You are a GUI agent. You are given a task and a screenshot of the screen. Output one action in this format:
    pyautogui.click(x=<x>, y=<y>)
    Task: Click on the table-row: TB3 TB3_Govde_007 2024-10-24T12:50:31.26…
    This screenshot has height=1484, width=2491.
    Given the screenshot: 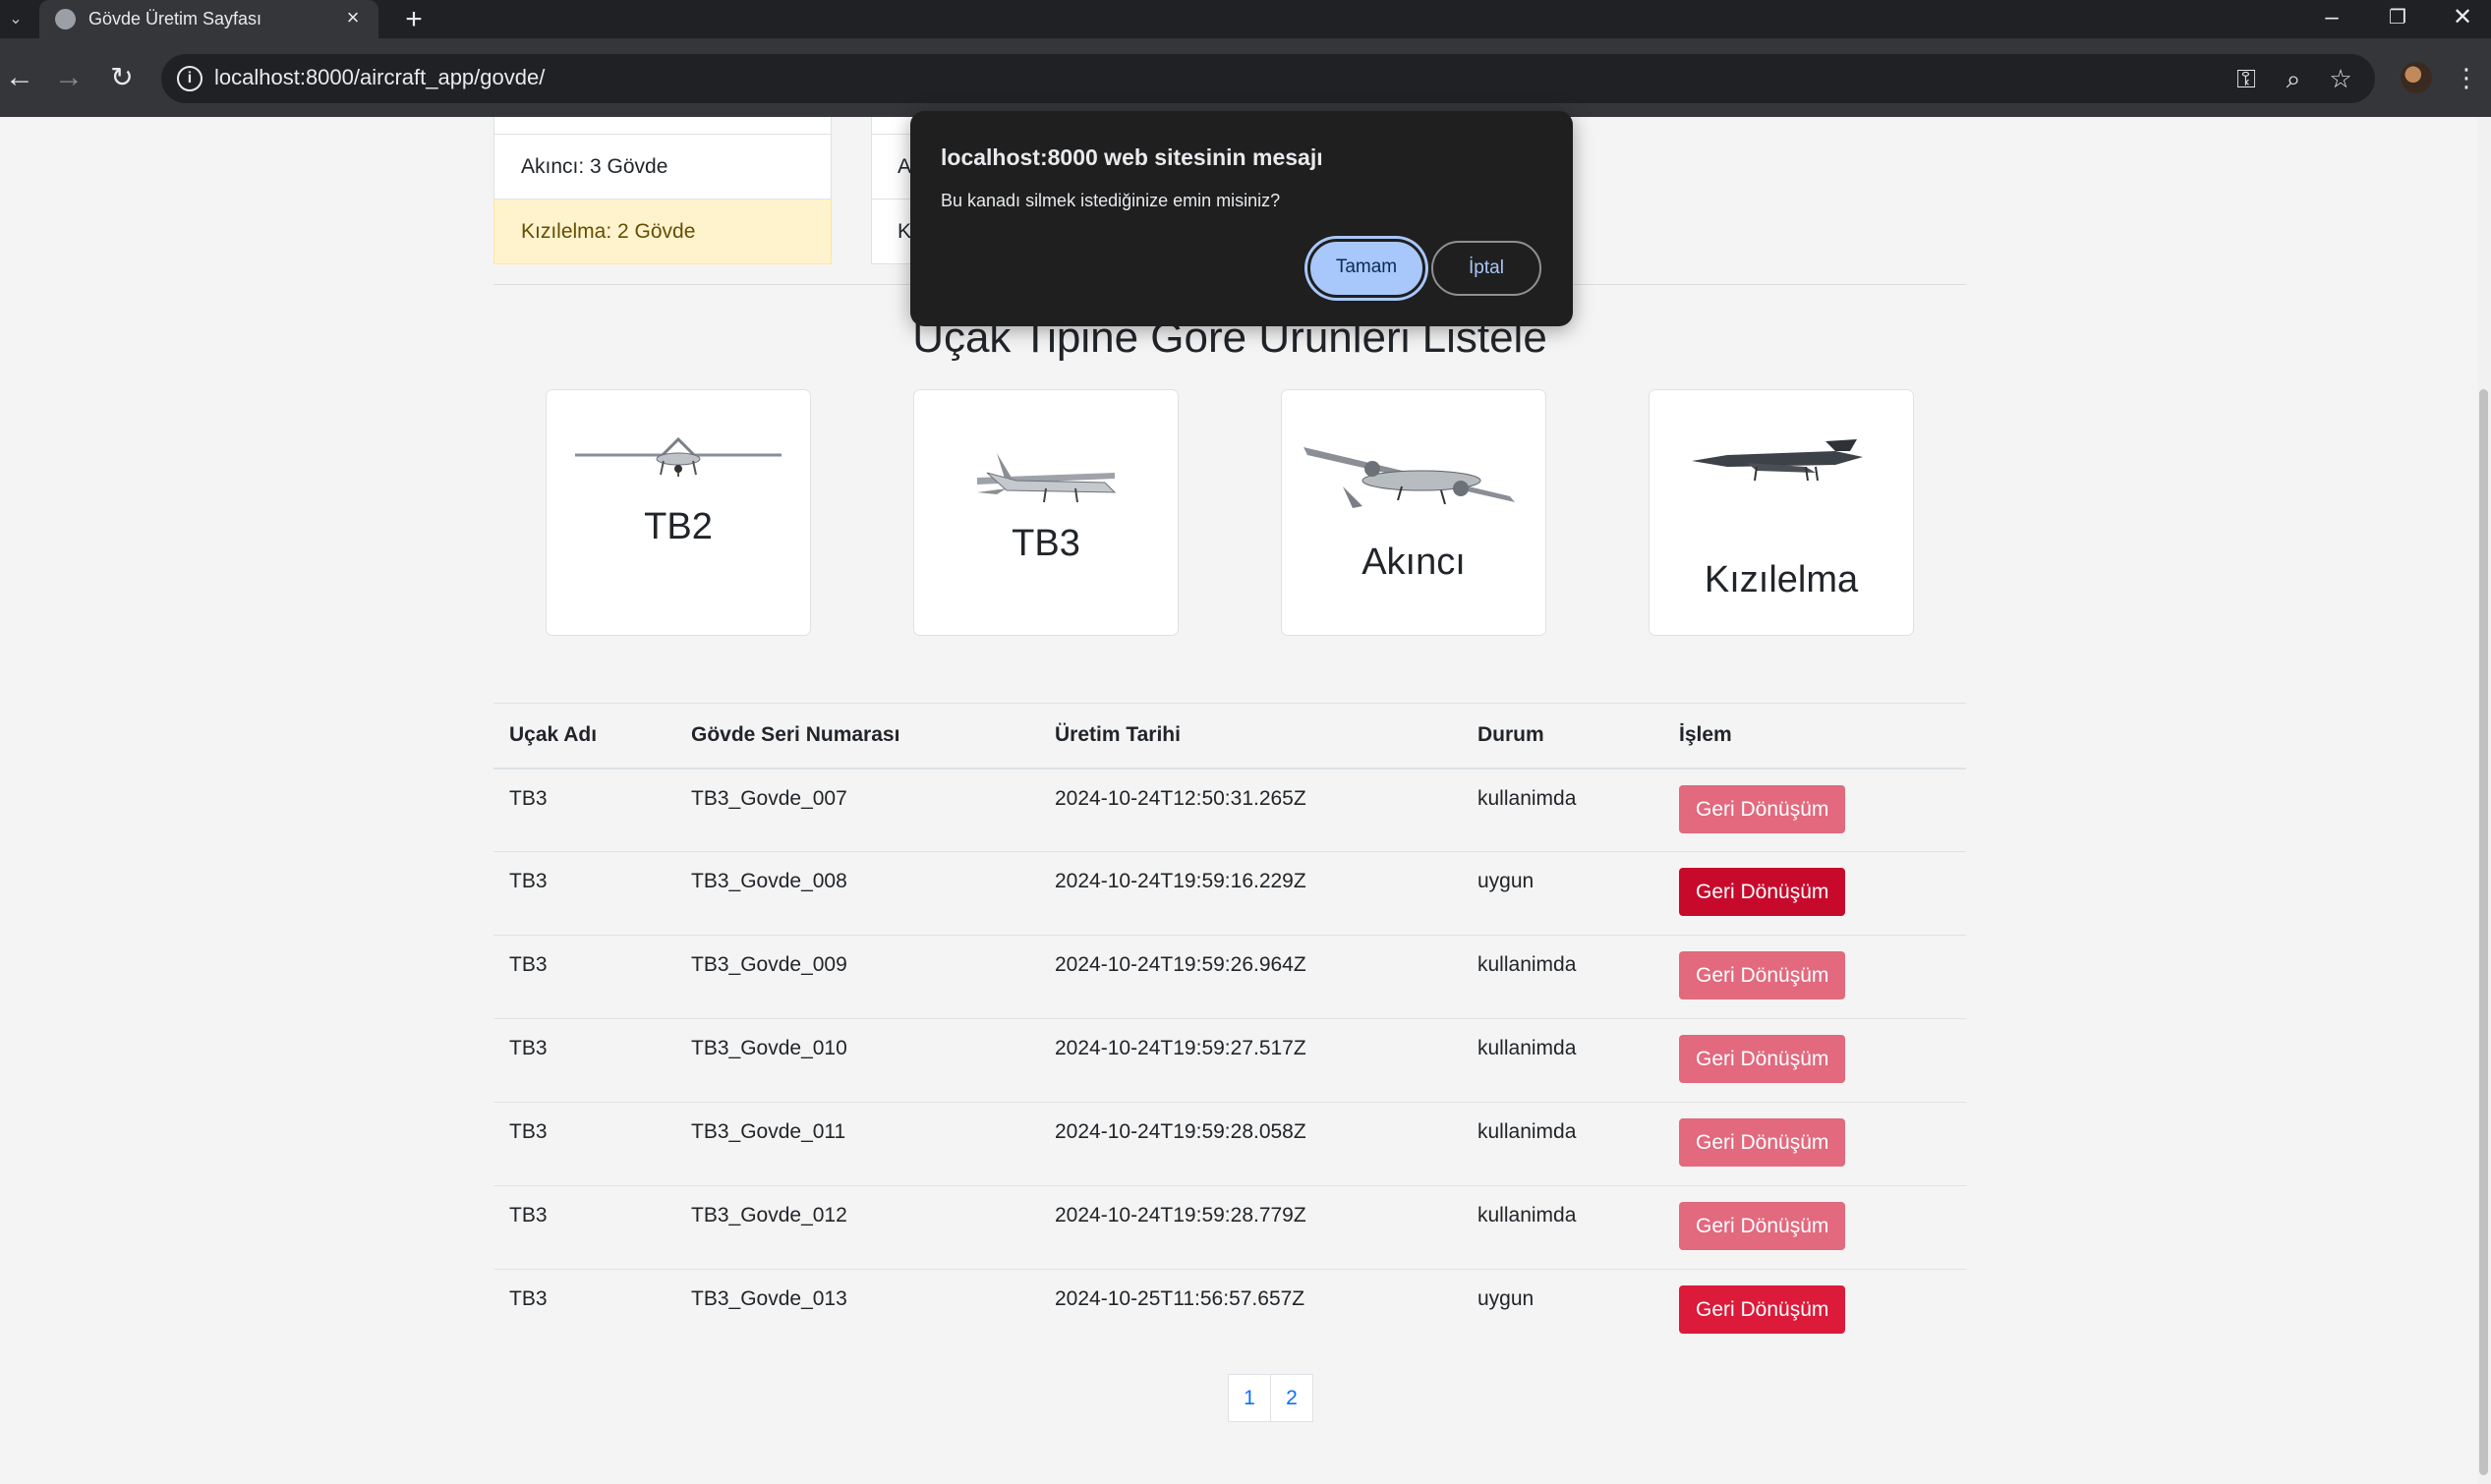 What is the action you would take?
    pyautogui.click(x=1229, y=810)
    